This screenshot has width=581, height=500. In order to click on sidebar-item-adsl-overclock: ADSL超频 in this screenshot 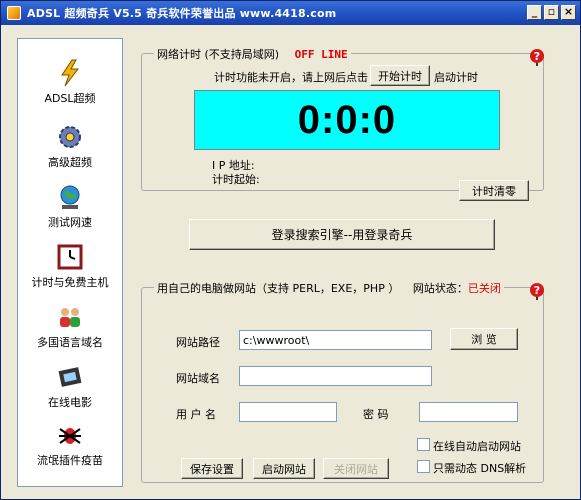, I will do `click(70, 82)`.